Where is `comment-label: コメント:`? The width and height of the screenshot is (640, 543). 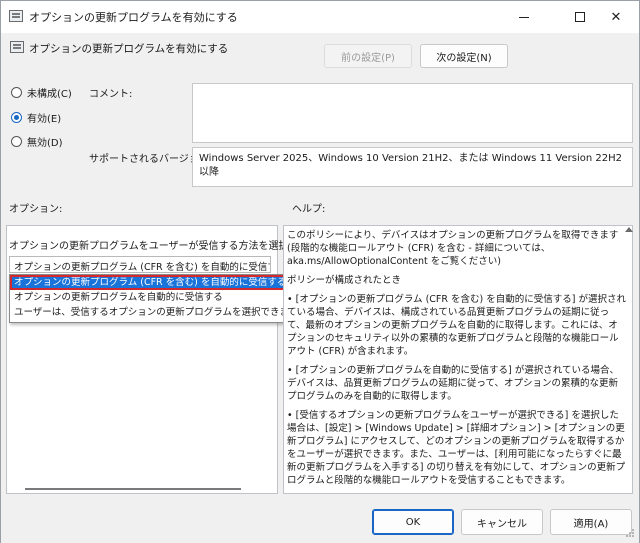
comment-label: コメント: is located at coordinates (111, 94).